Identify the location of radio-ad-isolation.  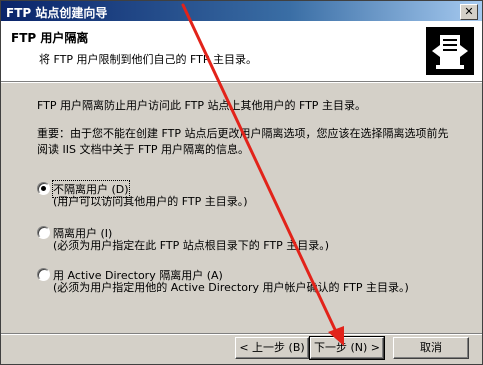
(43, 274).